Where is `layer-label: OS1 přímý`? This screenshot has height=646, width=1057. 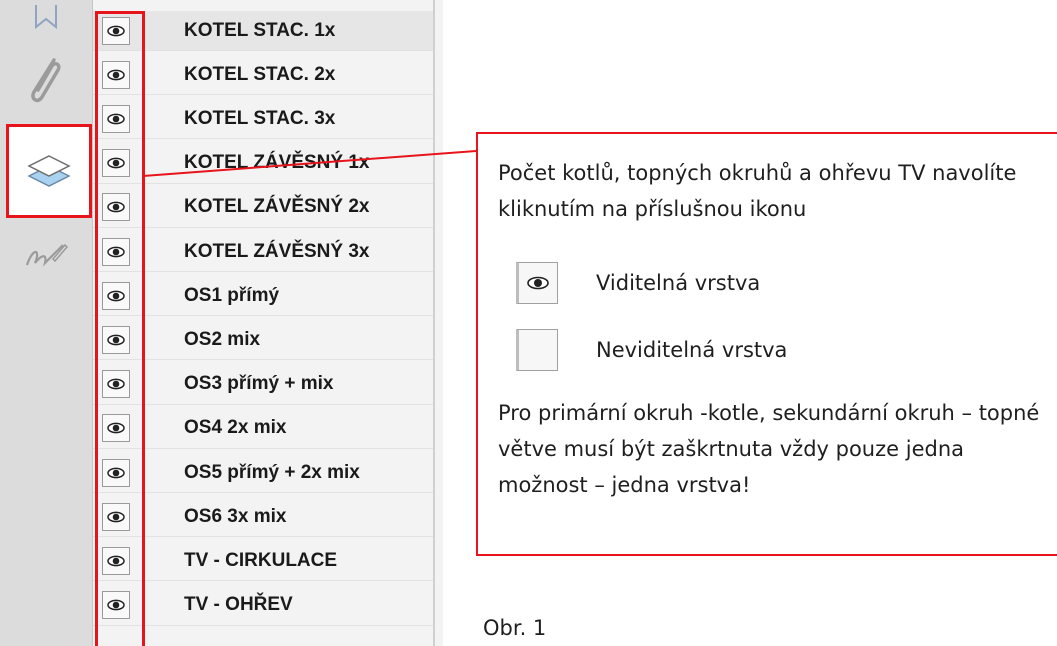 layer-label: OS1 přímý is located at coordinates (232, 295).